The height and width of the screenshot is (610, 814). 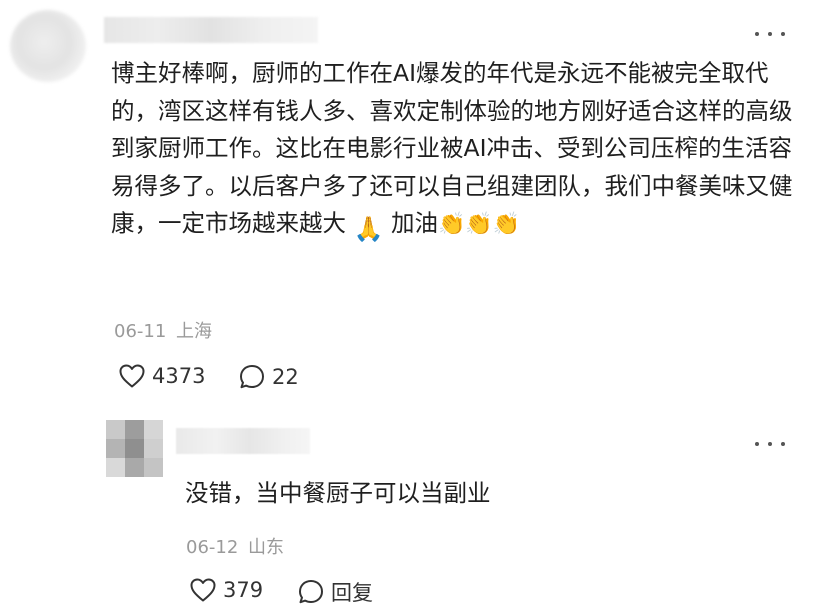 I want to click on like-button: 4373, so click(x=161, y=376).